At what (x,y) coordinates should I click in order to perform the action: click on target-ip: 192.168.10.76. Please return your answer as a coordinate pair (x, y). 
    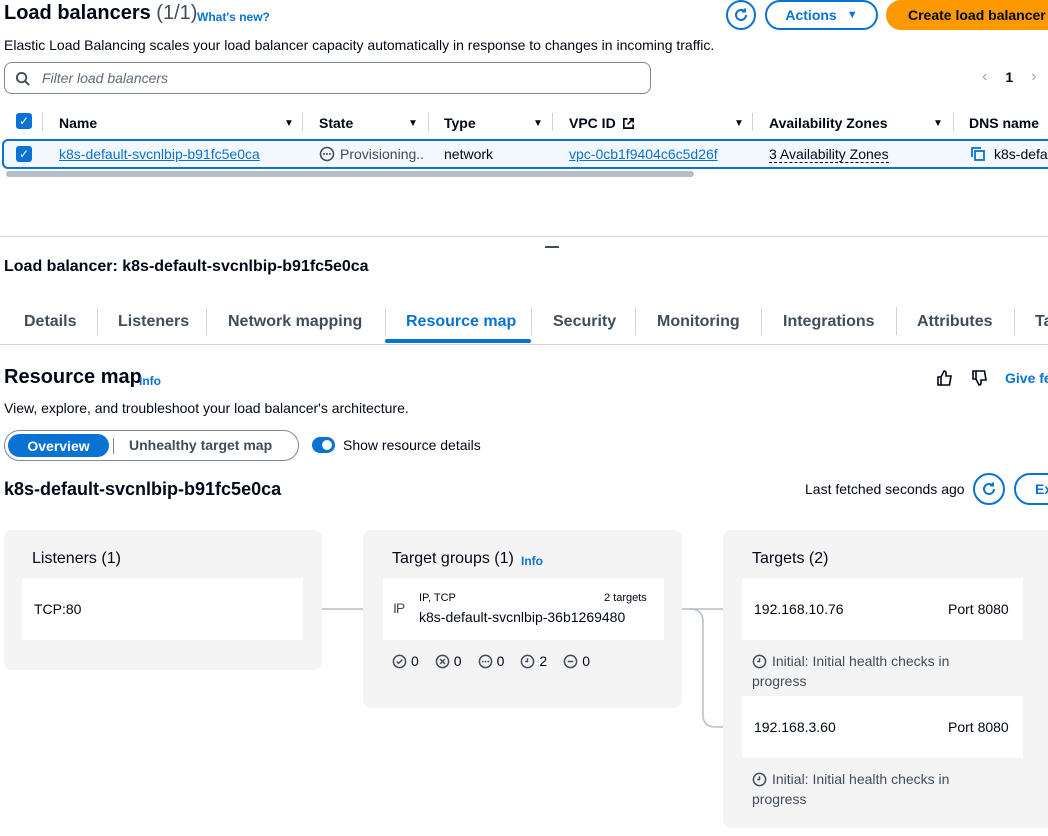
    Looking at the image, I should click on (799, 609).